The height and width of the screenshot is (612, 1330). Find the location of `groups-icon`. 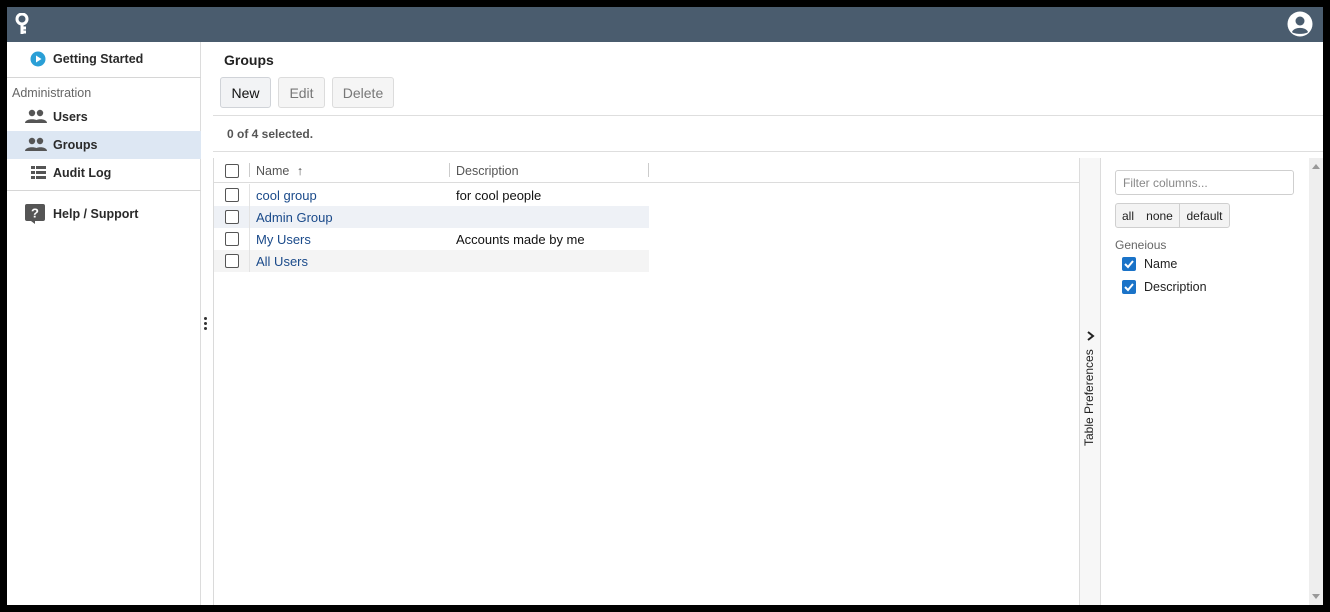

groups-icon is located at coordinates (36, 144).